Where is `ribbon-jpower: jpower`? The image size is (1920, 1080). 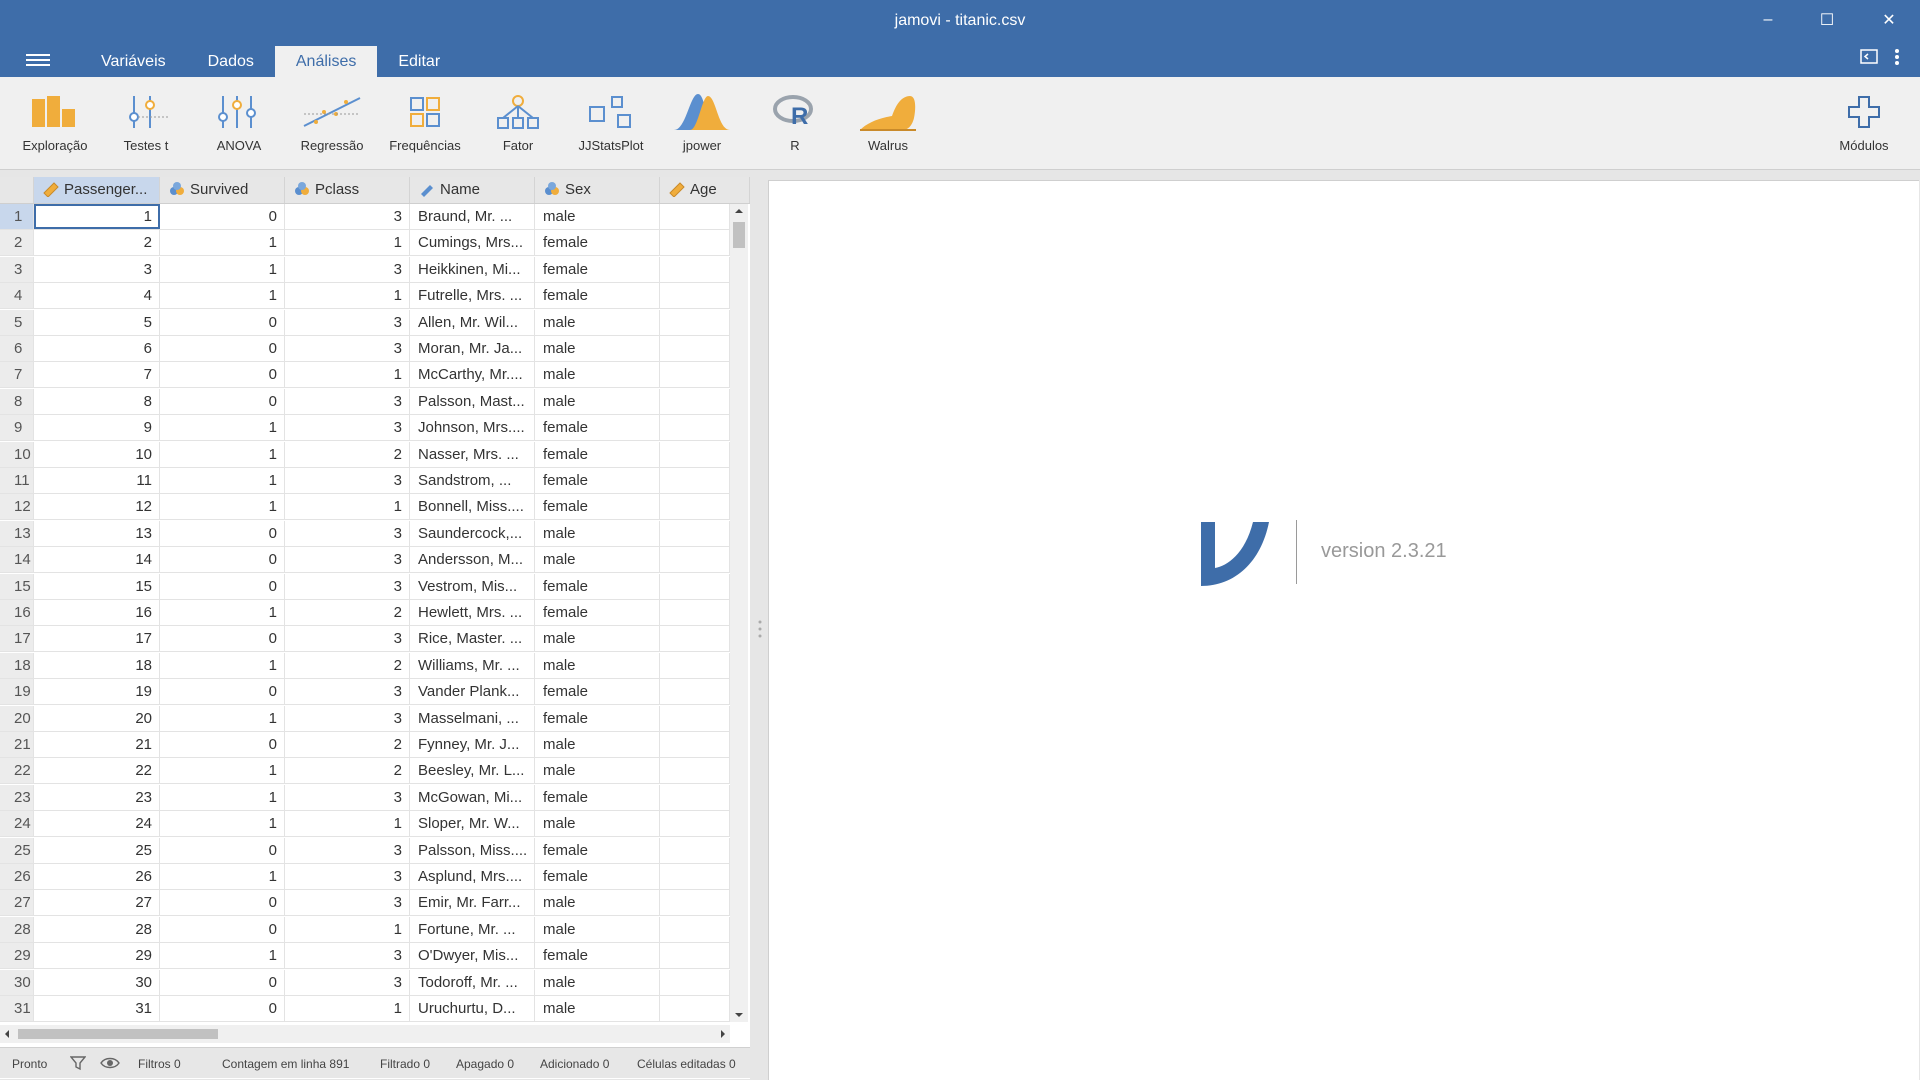 ribbon-jpower: jpower is located at coordinates (702, 121).